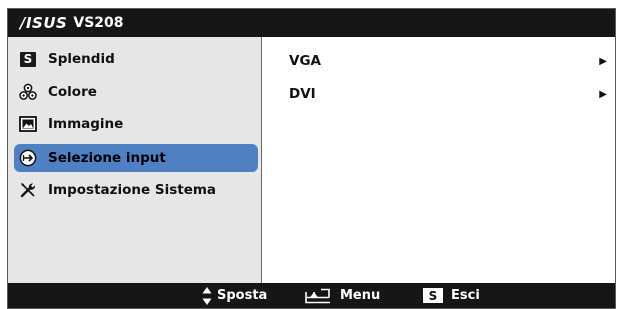 The image size is (625, 309). I want to click on submenu-item-label: DVI, so click(302, 94).